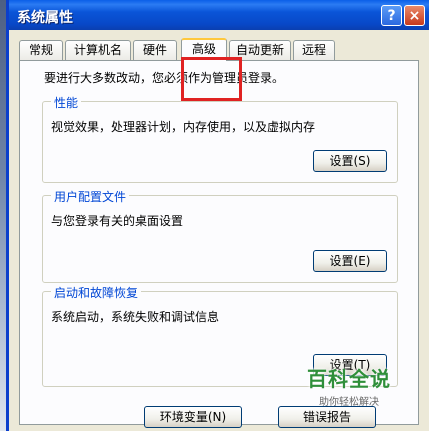 The width and height of the screenshot is (429, 431). Describe the element at coordinates (98, 50) in the screenshot. I see `tab-computer-name: 计算机名` at that location.